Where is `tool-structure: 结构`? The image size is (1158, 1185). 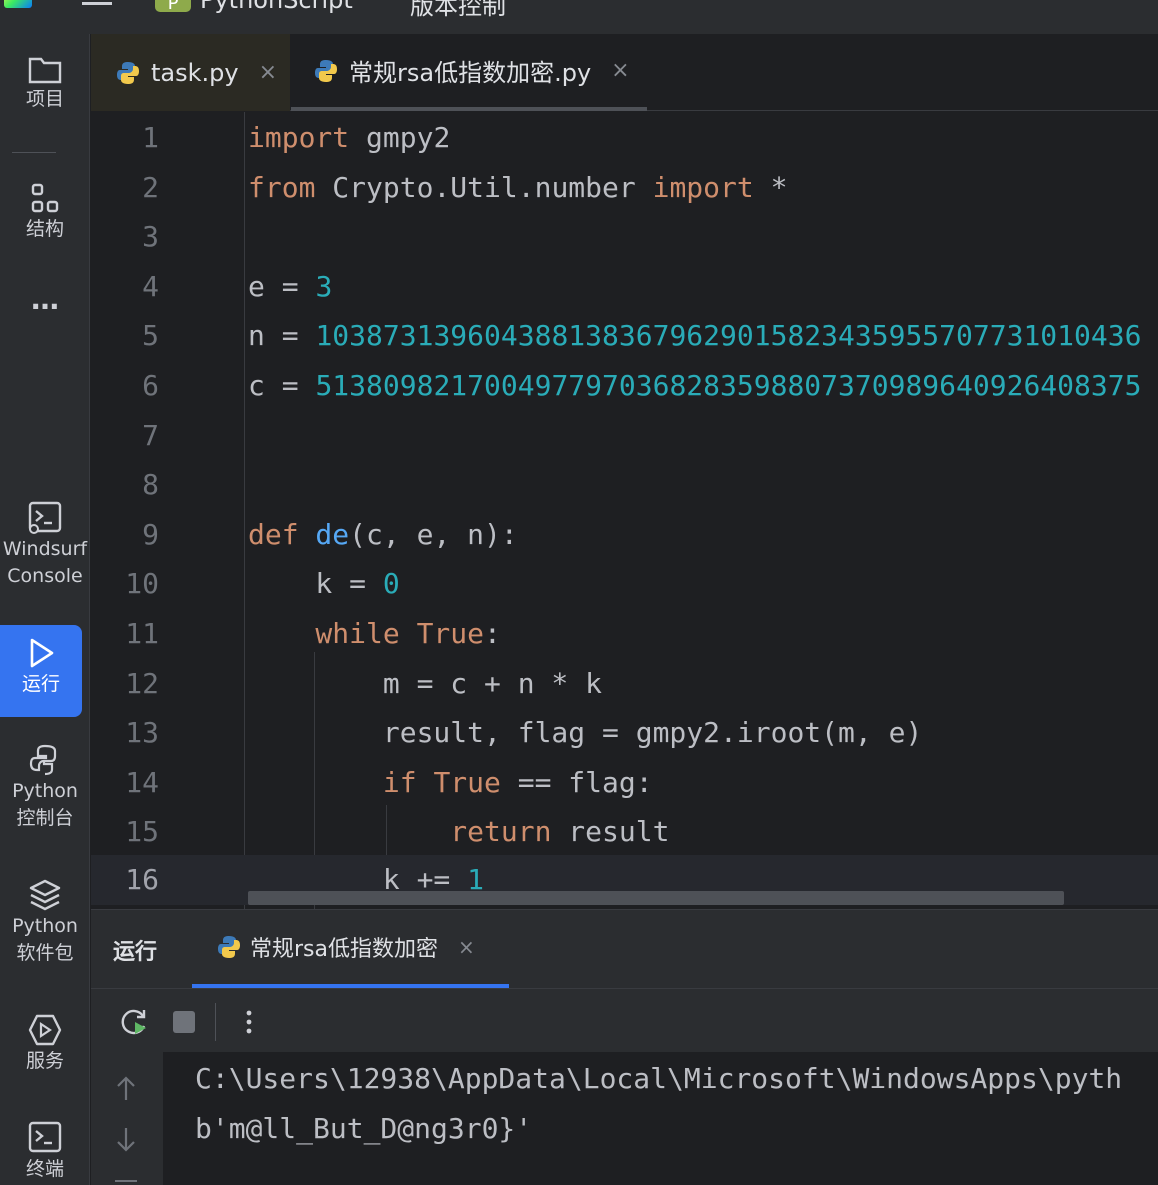 tool-structure: 结构 is located at coordinates (45, 212).